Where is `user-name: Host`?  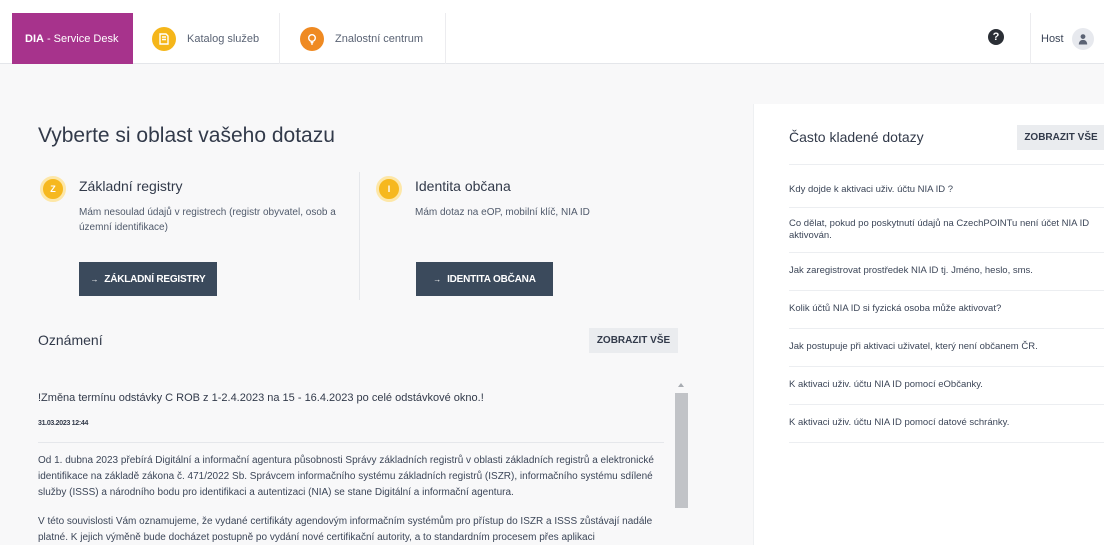
user-name: Host is located at coordinates (1052, 38).